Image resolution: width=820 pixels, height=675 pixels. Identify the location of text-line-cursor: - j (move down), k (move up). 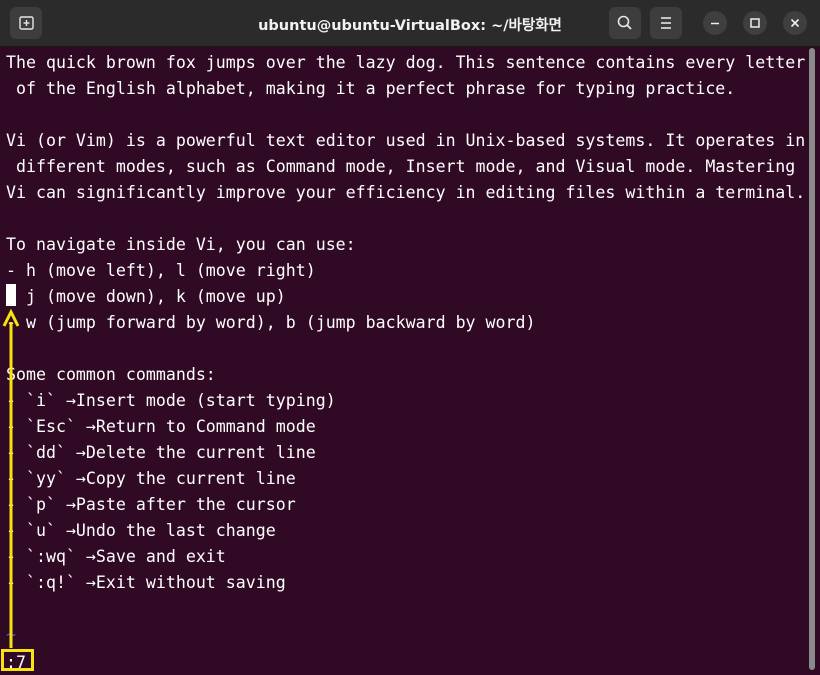
(146, 296).